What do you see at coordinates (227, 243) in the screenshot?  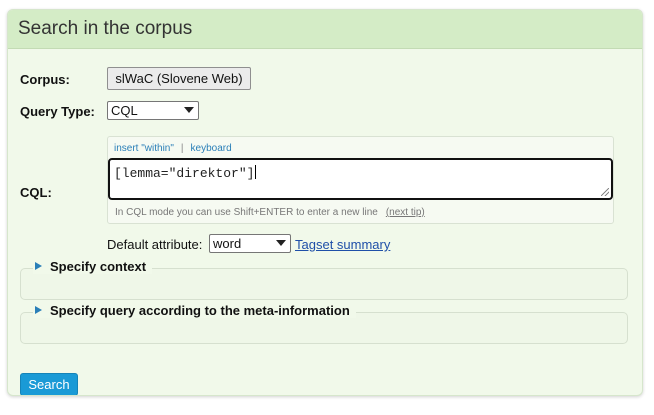 I see `default-attribute-value: word` at bounding box center [227, 243].